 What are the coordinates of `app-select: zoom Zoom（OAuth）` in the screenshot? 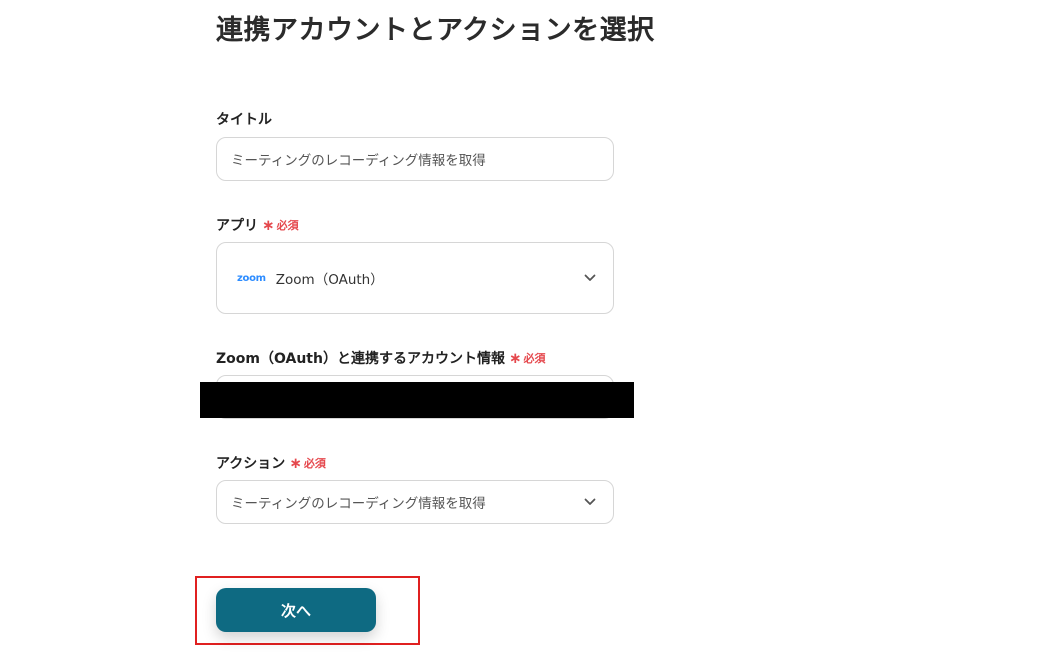 It's located at (415, 278).